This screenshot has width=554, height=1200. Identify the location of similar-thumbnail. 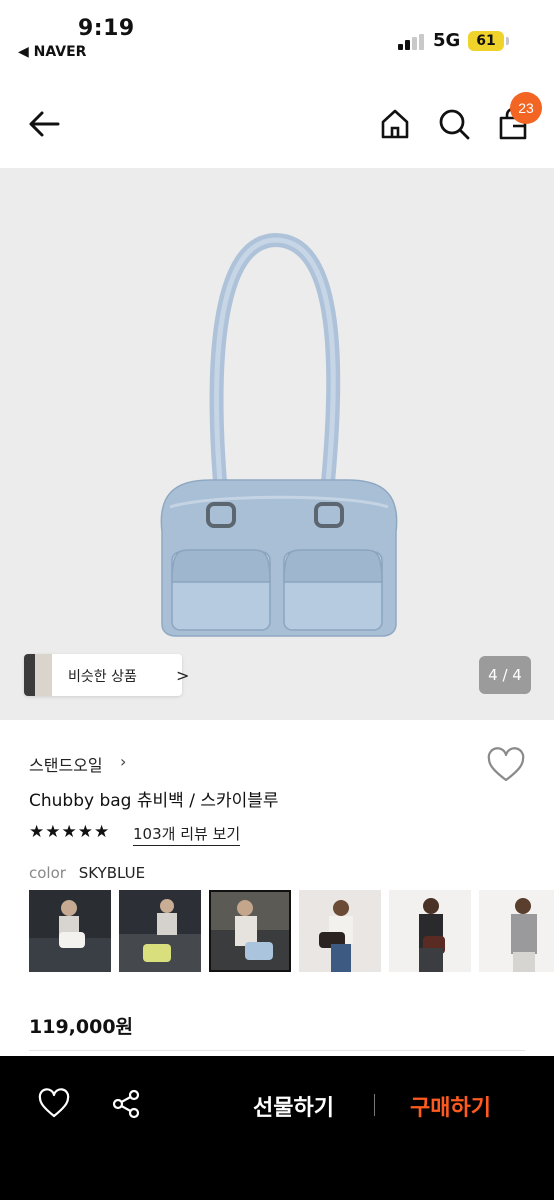
(38, 675).